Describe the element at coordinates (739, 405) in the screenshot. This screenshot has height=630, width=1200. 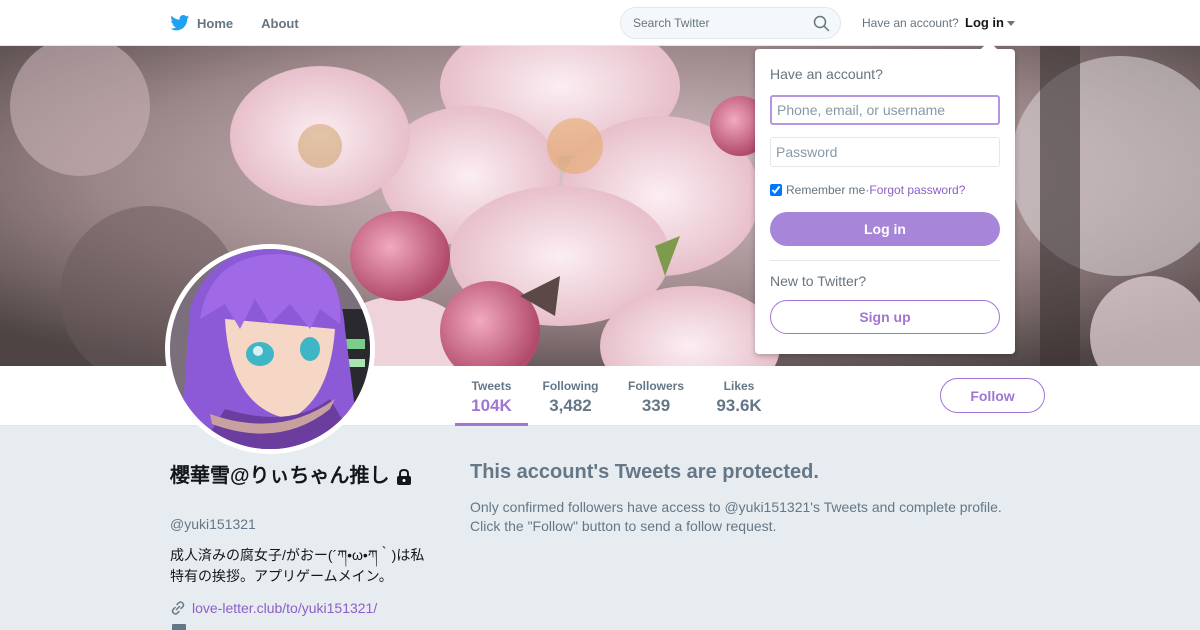
I see `stat-likes-value: 93.6K` at that location.